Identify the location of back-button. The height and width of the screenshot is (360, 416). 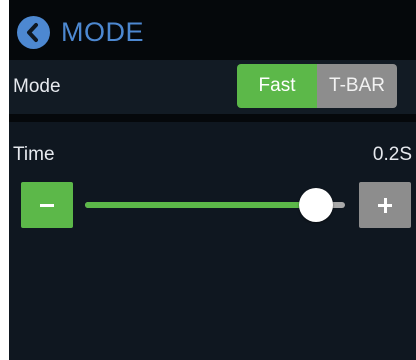
(33, 32).